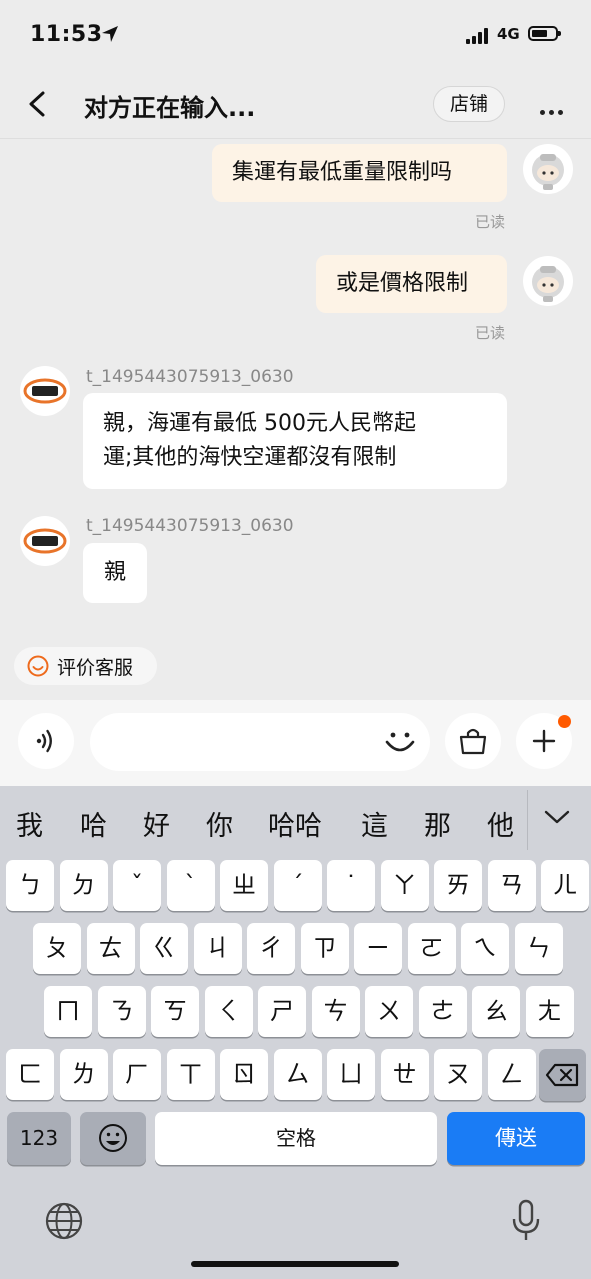 Image resolution: width=591 pixels, height=1279 pixels. Describe the element at coordinates (496, 1011) in the screenshot. I see `key-zhuyin: ㄠ` at that location.